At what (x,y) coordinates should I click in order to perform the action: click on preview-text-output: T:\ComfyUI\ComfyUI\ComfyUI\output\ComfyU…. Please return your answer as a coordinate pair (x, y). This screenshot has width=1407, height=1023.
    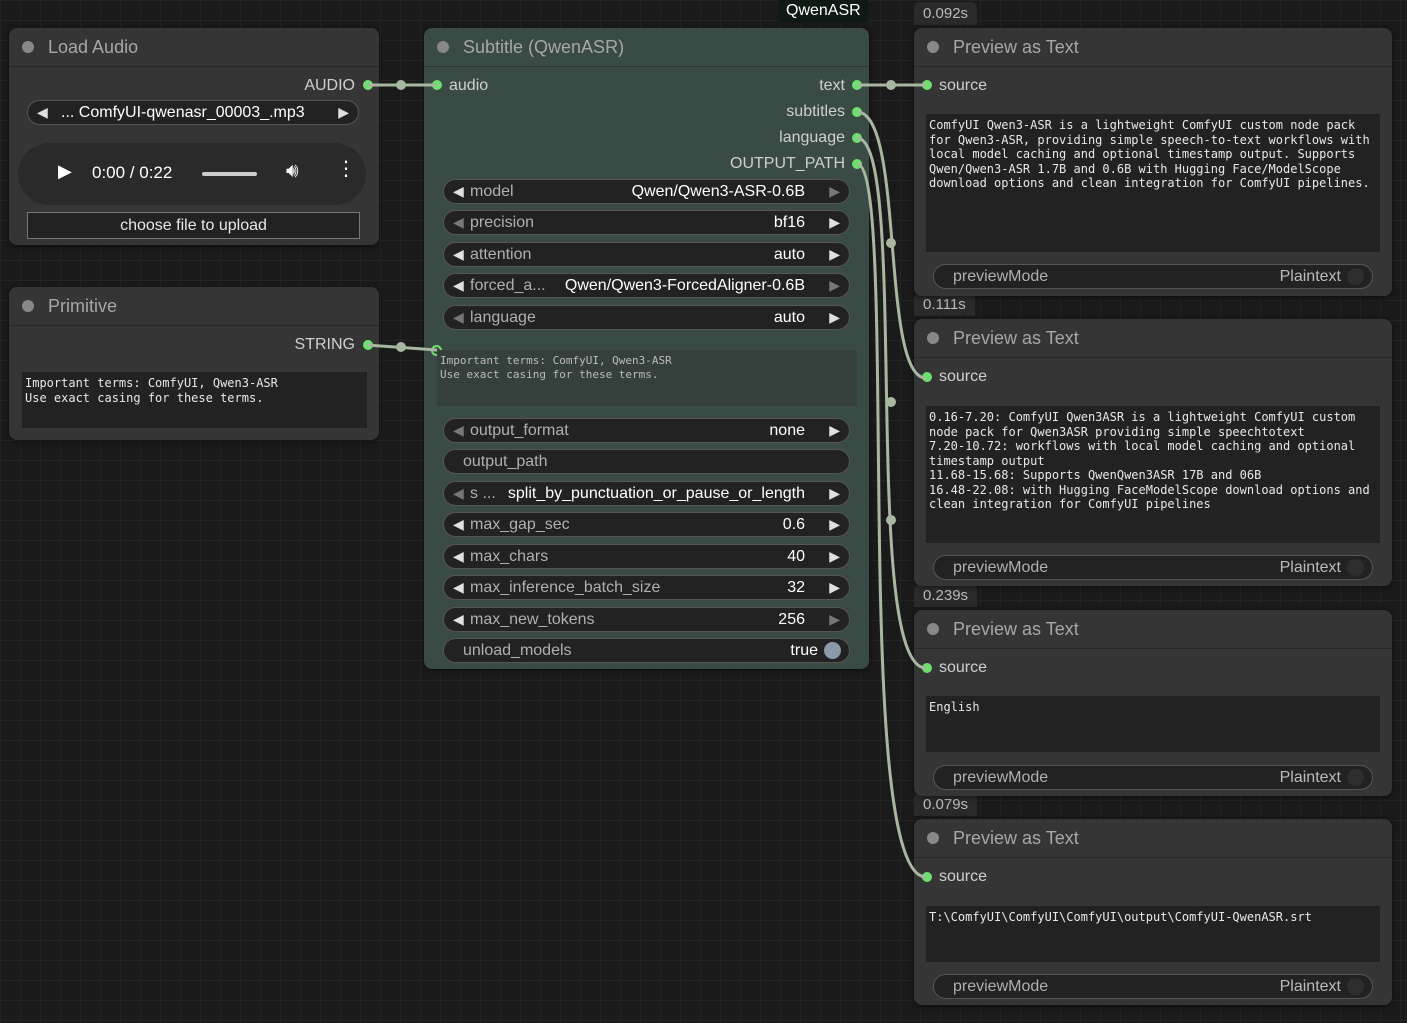
    Looking at the image, I should click on (1153, 934).